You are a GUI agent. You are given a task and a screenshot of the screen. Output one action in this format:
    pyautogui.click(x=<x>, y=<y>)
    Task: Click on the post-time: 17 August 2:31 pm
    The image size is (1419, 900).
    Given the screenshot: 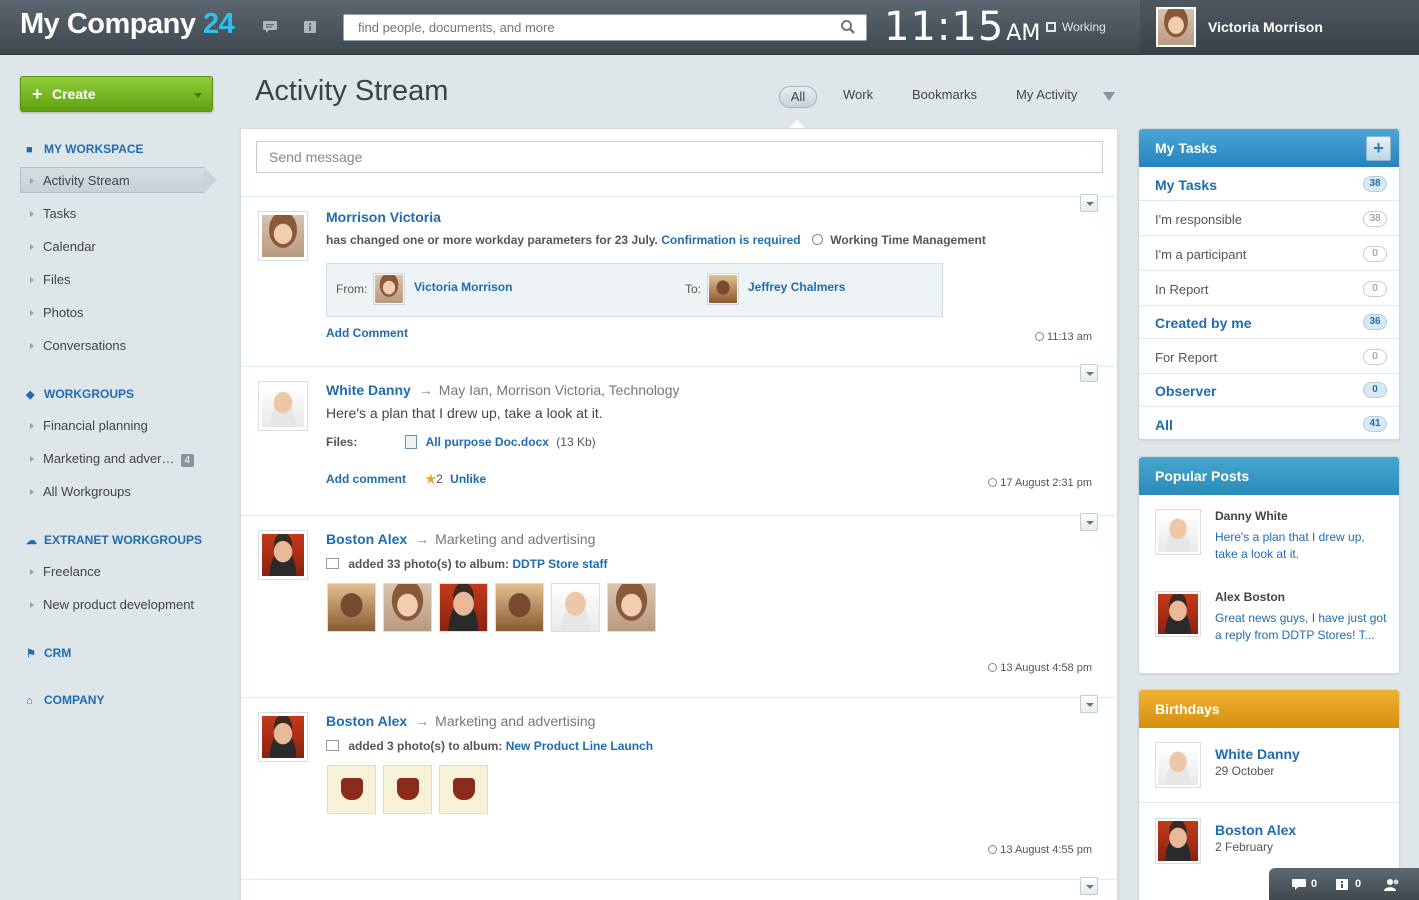 What is the action you would take?
    pyautogui.click(x=1040, y=483)
    